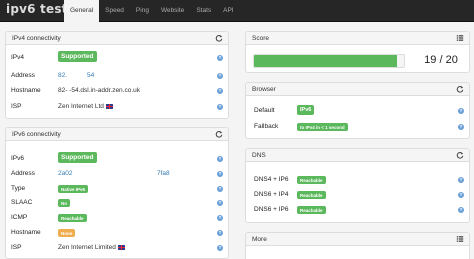 The height and width of the screenshot is (259, 474). Describe the element at coordinates (311, 210) in the screenshot. I see `dns6-ip6-badge: Reachable` at that location.